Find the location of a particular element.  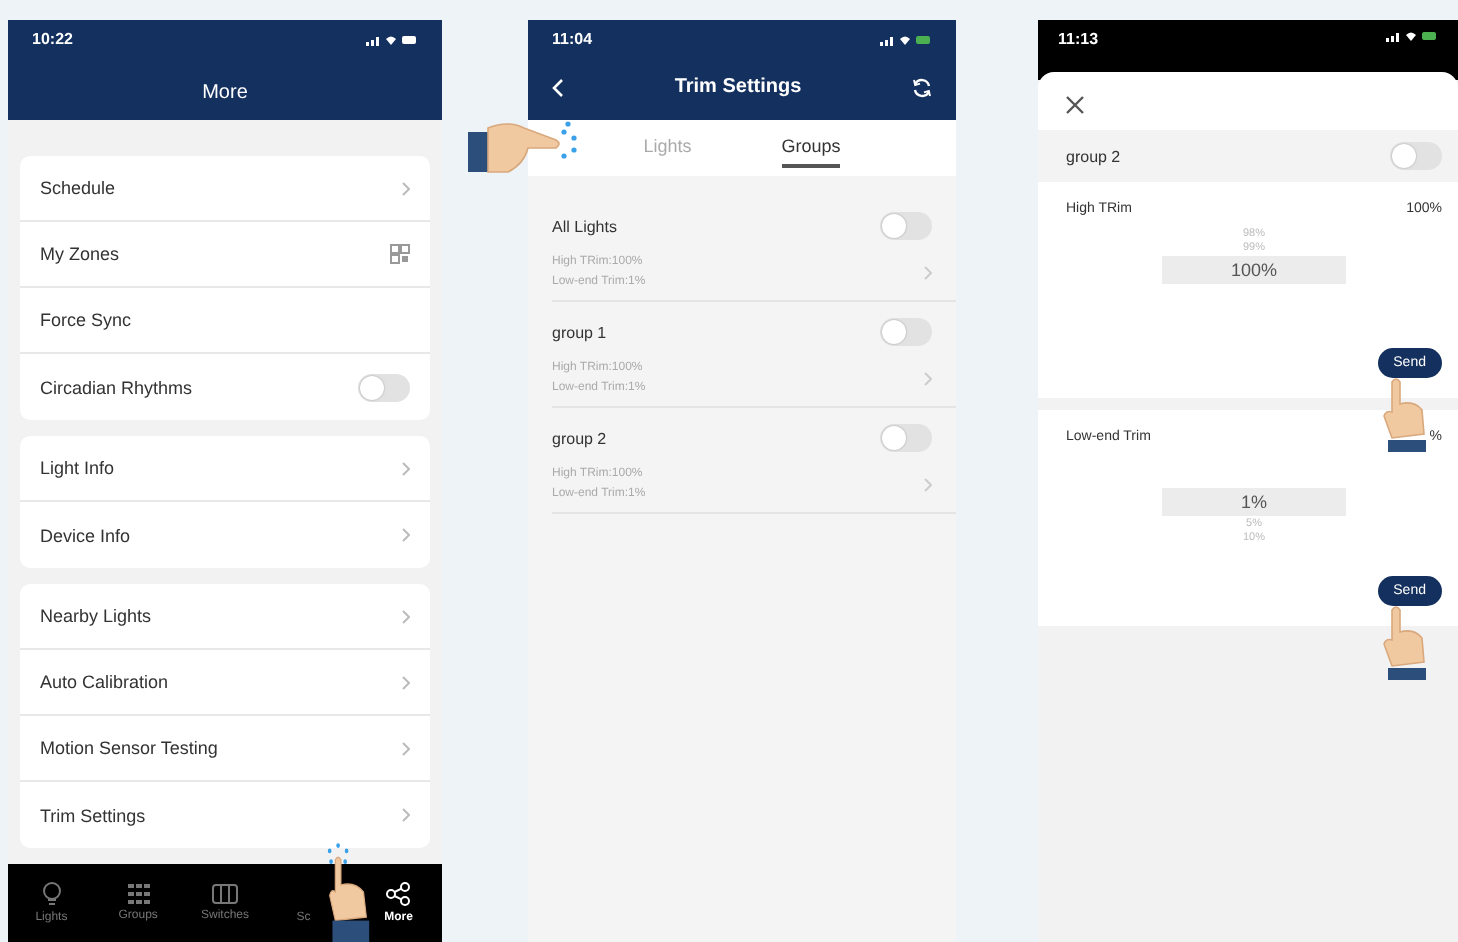

menu-row: Circadian Rhythms is located at coordinates (225, 387).